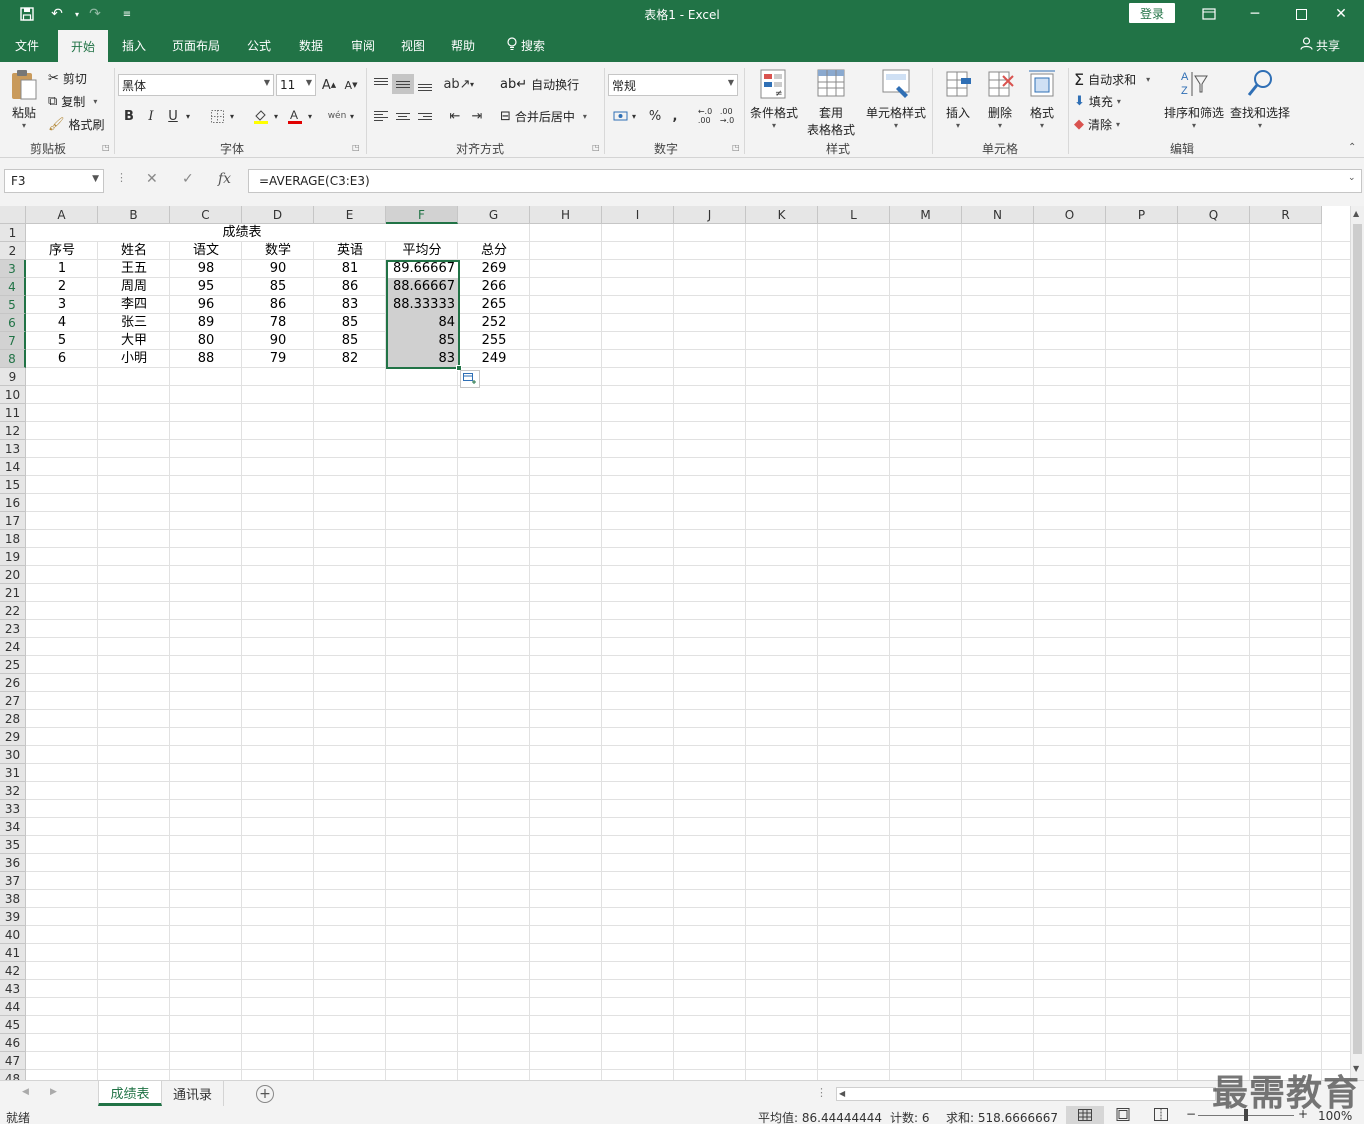 Image resolution: width=1364 pixels, height=1124 pixels. I want to click on data-cell: 小明, so click(134, 359).